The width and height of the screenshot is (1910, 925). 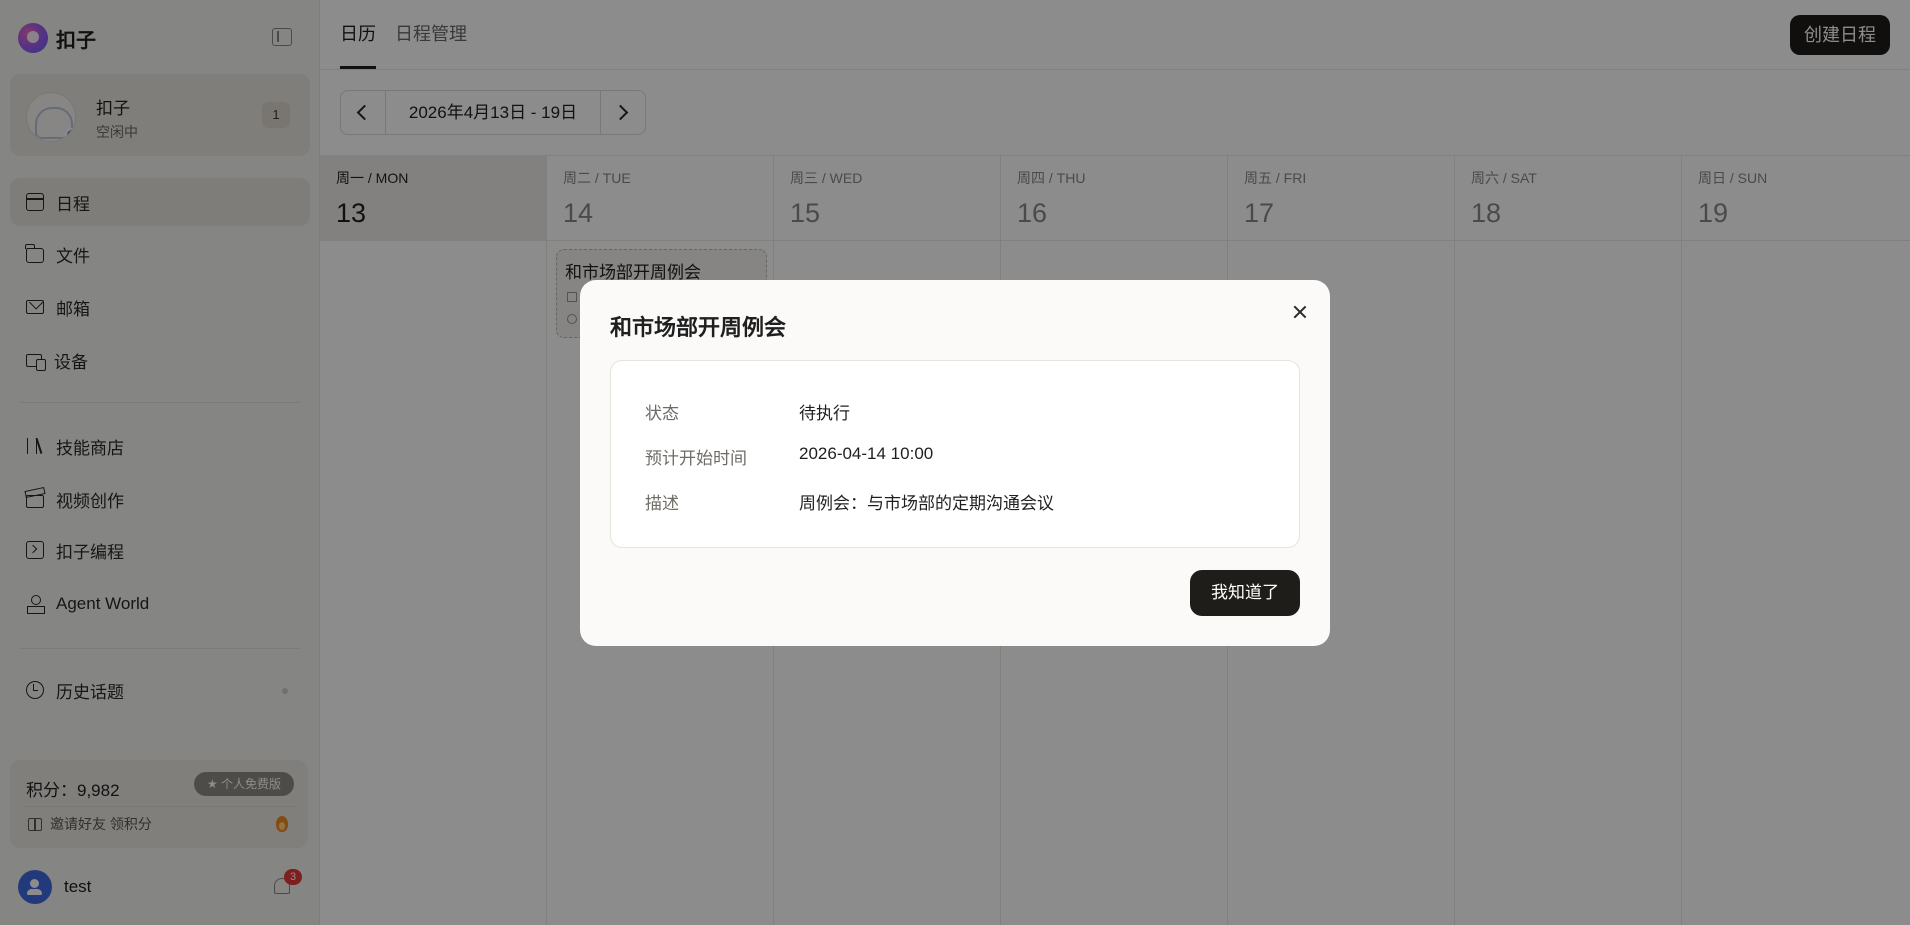 I want to click on detail-key: 状态, so click(x=662, y=413).